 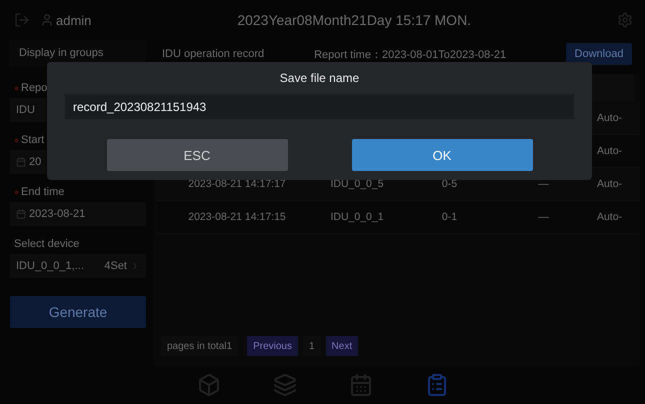 I want to click on report-title: IDU operation record, so click(x=213, y=54).